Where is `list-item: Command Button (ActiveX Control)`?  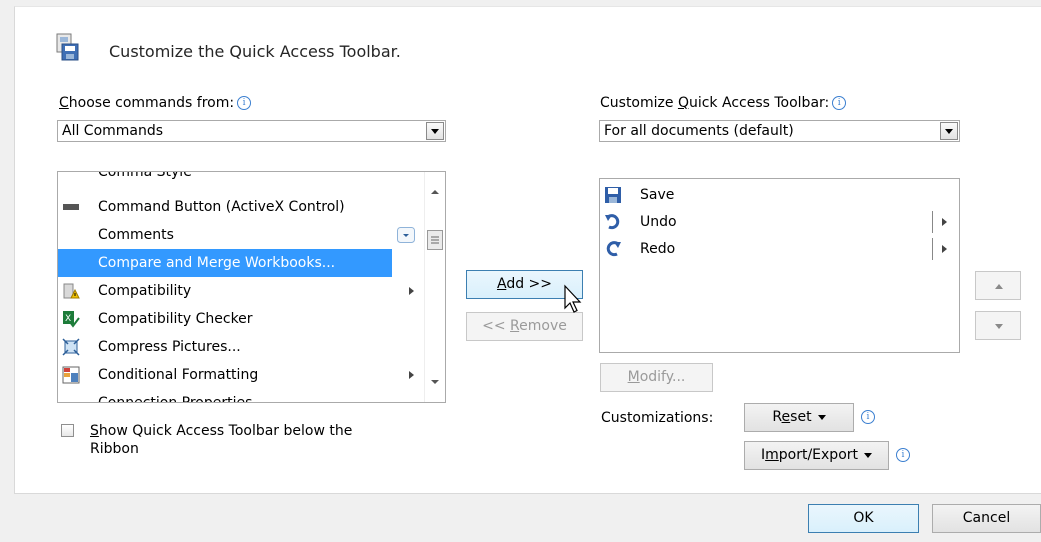 list-item: Command Button (ActiveX Control) is located at coordinates (242, 207).